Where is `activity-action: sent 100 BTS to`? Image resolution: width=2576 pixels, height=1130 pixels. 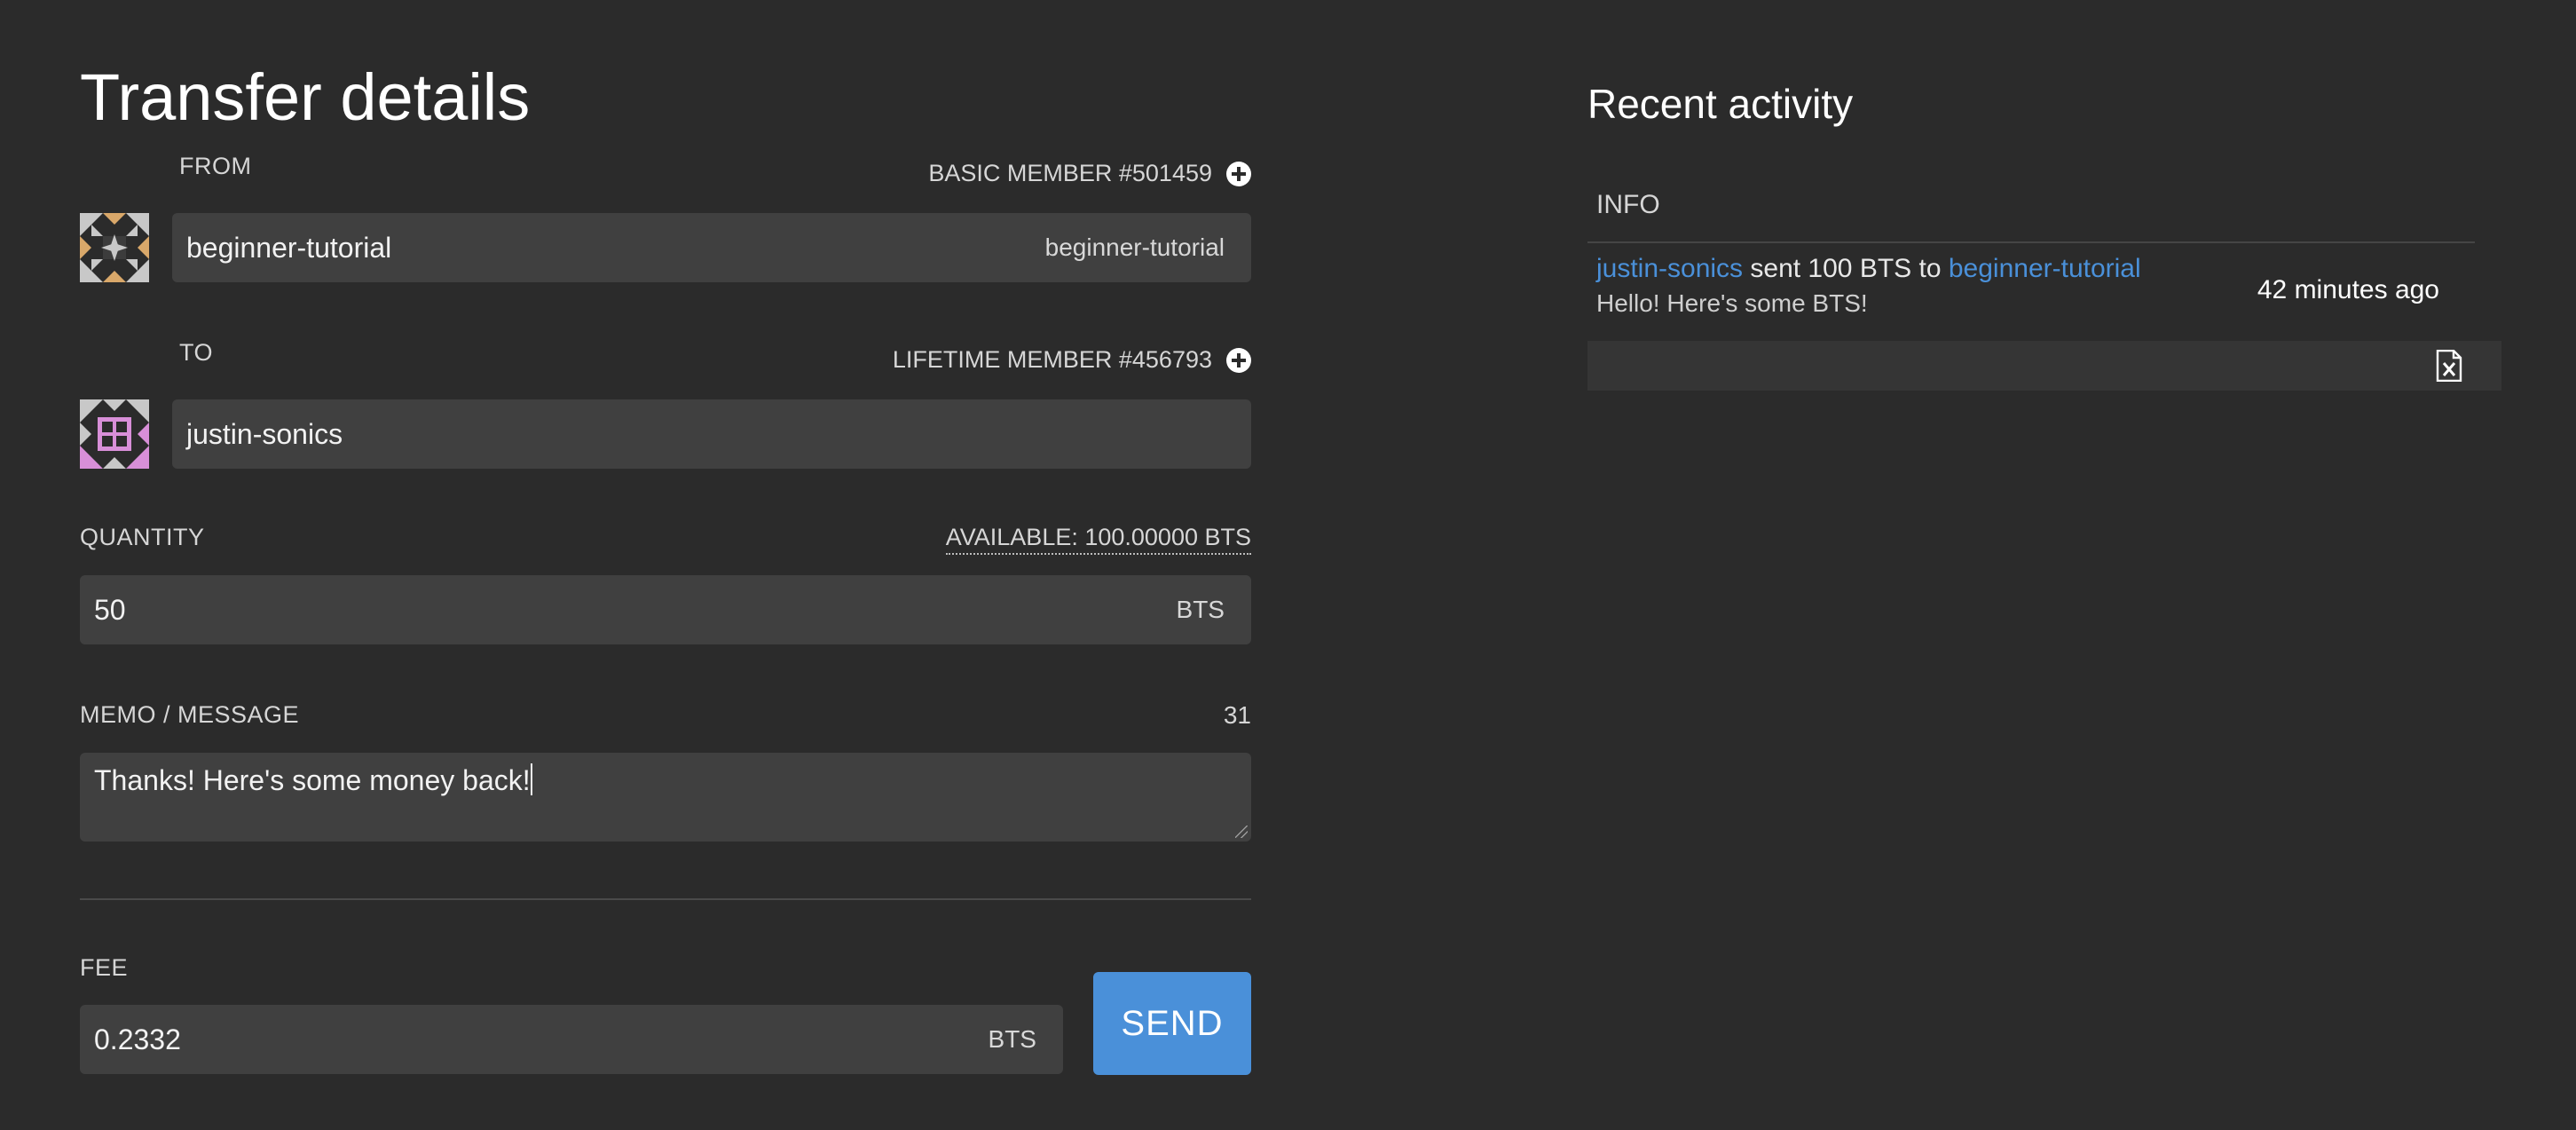
activity-action: sent 100 BTS to is located at coordinates (1846, 268).